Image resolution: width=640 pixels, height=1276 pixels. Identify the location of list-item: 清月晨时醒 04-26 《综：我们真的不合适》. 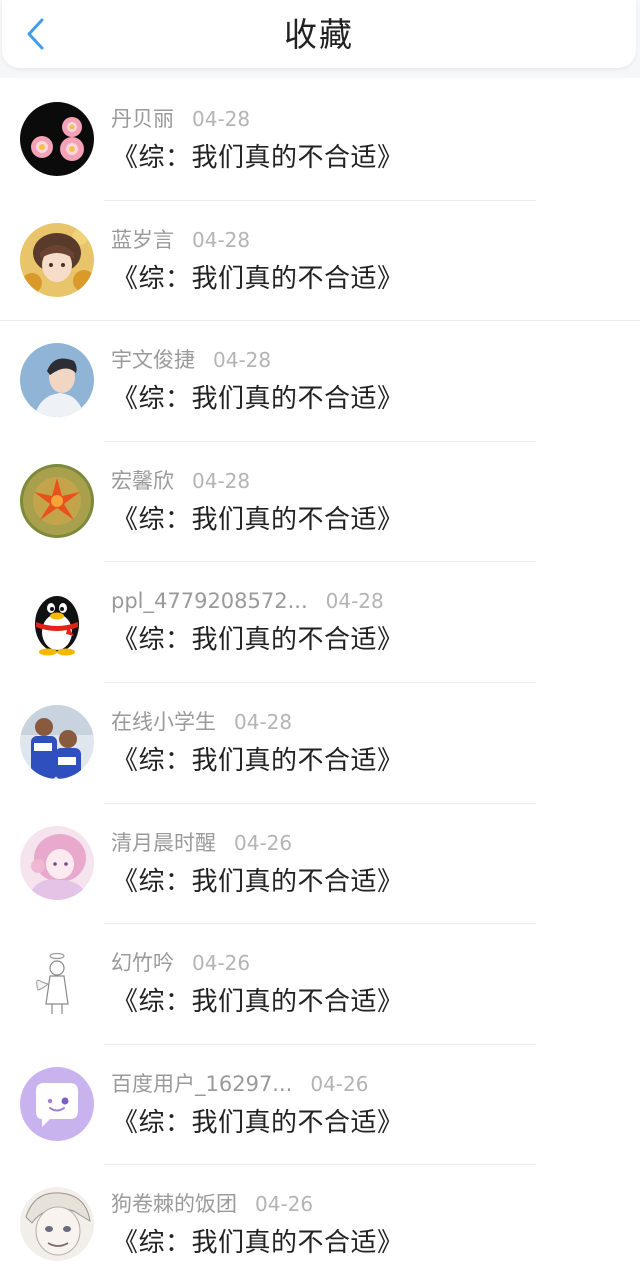
(320, 864).